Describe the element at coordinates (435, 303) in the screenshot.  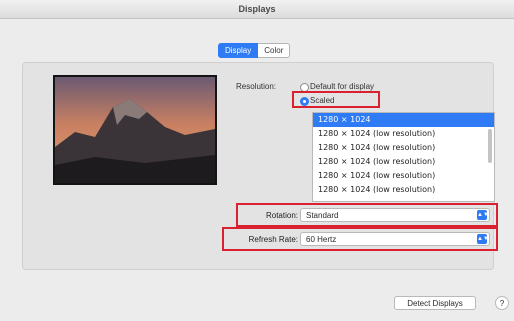
I see `detect-displays-button: Detect Displays` at that location.